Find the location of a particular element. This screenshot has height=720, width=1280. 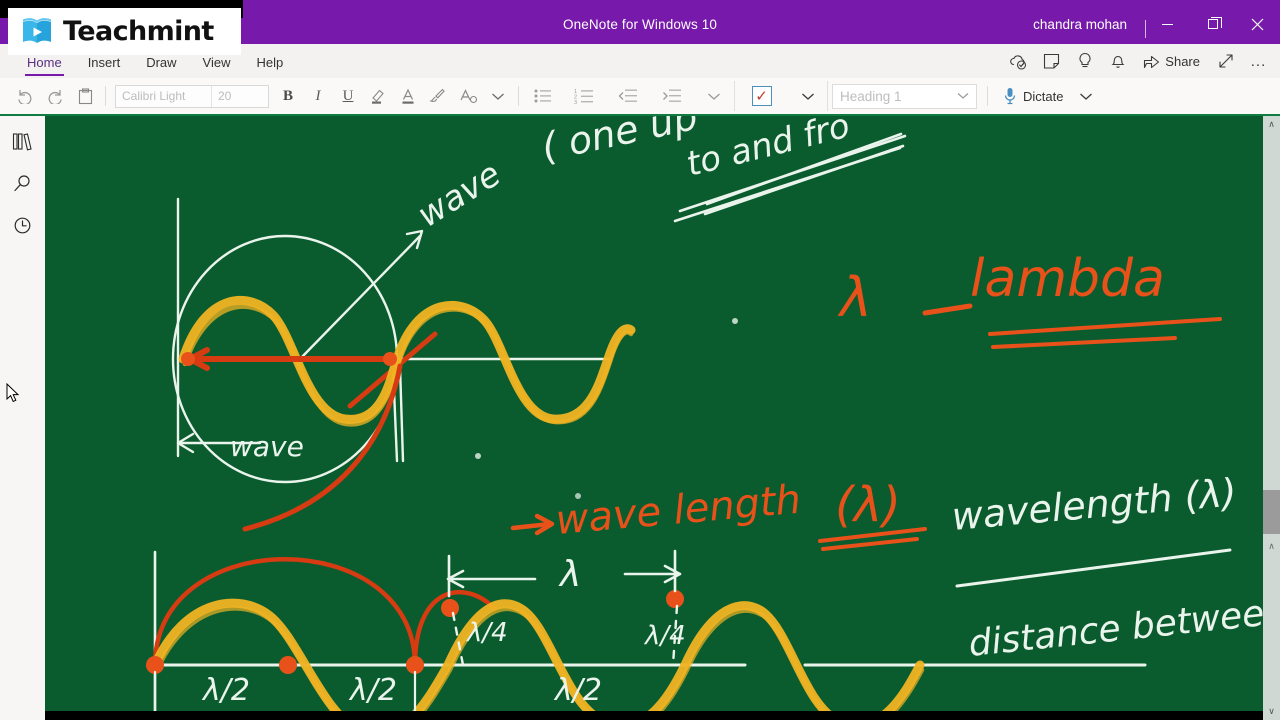

decrease-indent-button is located at coordinates (628, 96).